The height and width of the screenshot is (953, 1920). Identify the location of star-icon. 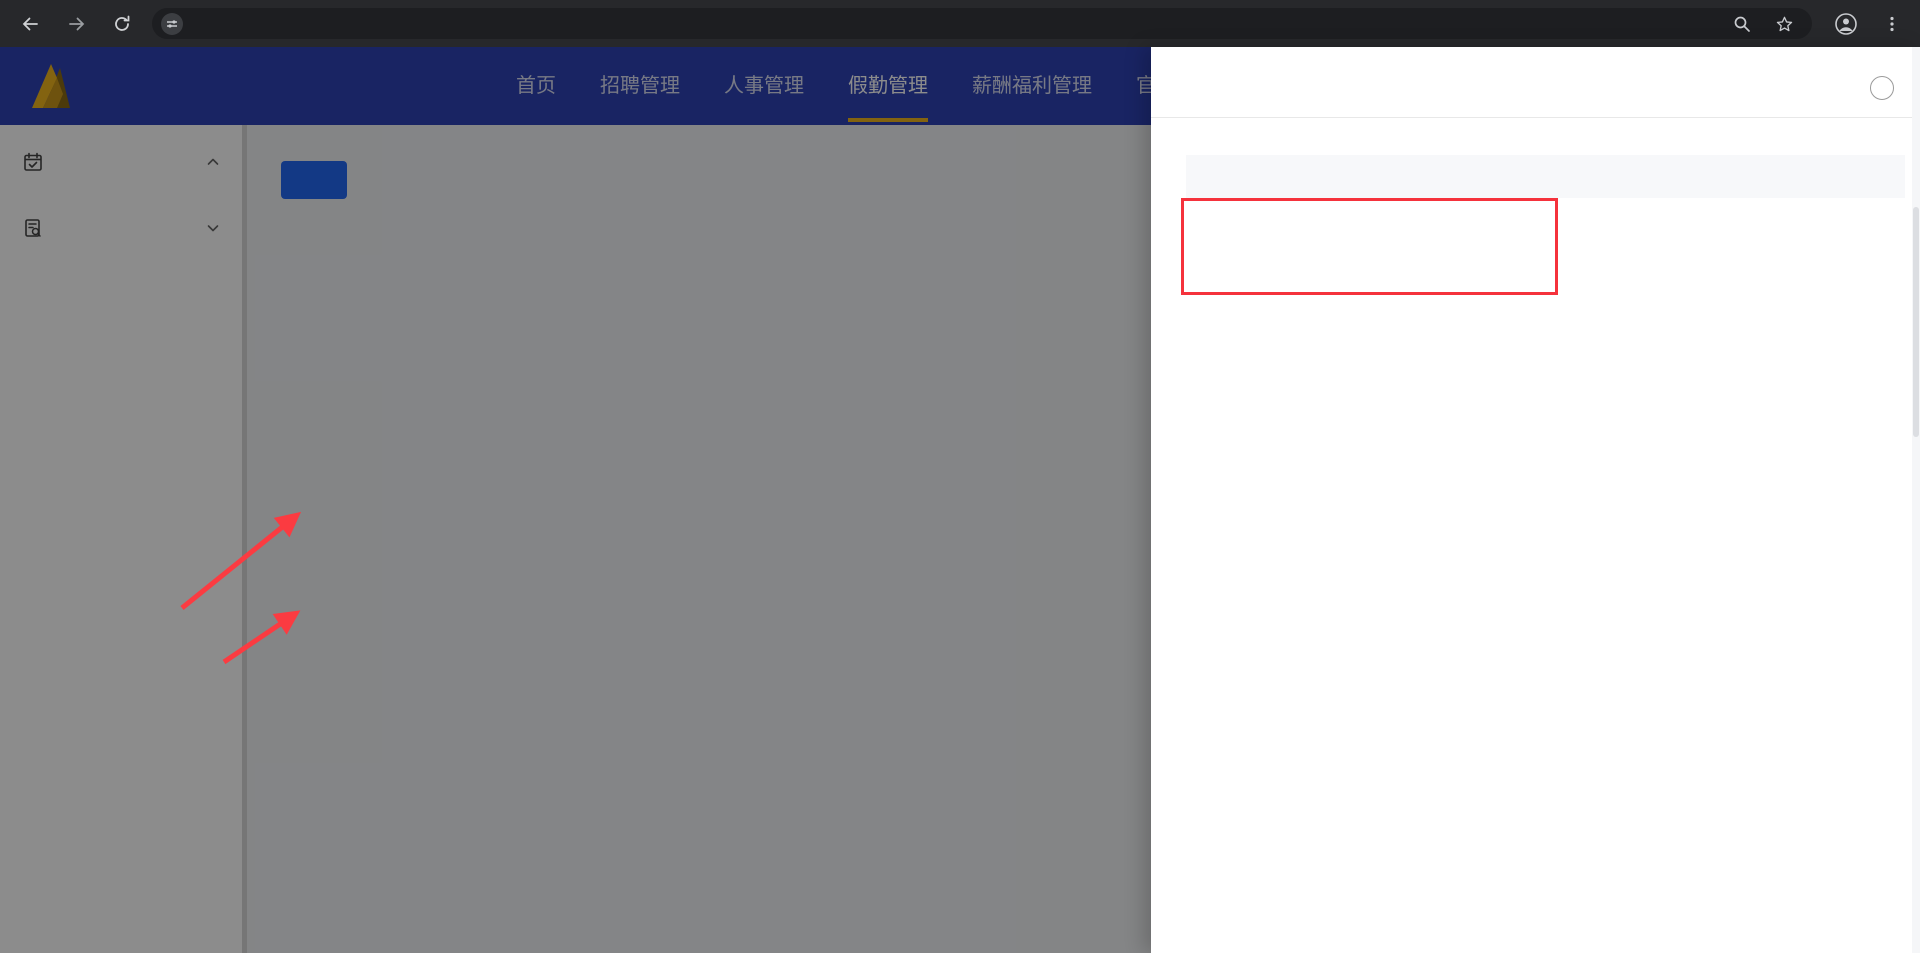
(1784, 23).